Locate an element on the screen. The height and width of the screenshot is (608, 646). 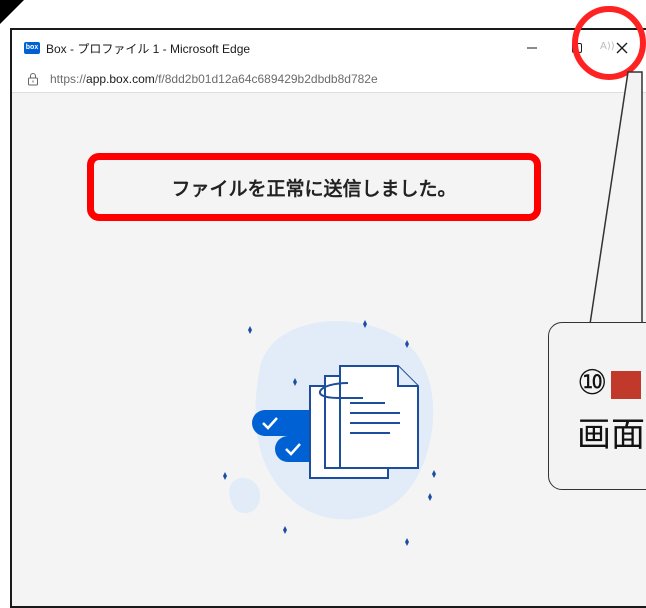
corner-mark is located at coordinates (12, 12).